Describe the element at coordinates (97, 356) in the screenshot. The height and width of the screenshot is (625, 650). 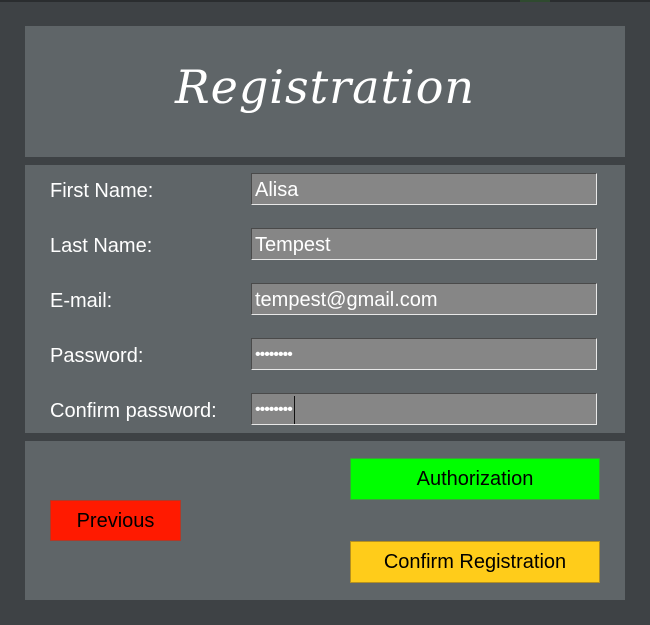
I see `password-label: Password:` at that location.